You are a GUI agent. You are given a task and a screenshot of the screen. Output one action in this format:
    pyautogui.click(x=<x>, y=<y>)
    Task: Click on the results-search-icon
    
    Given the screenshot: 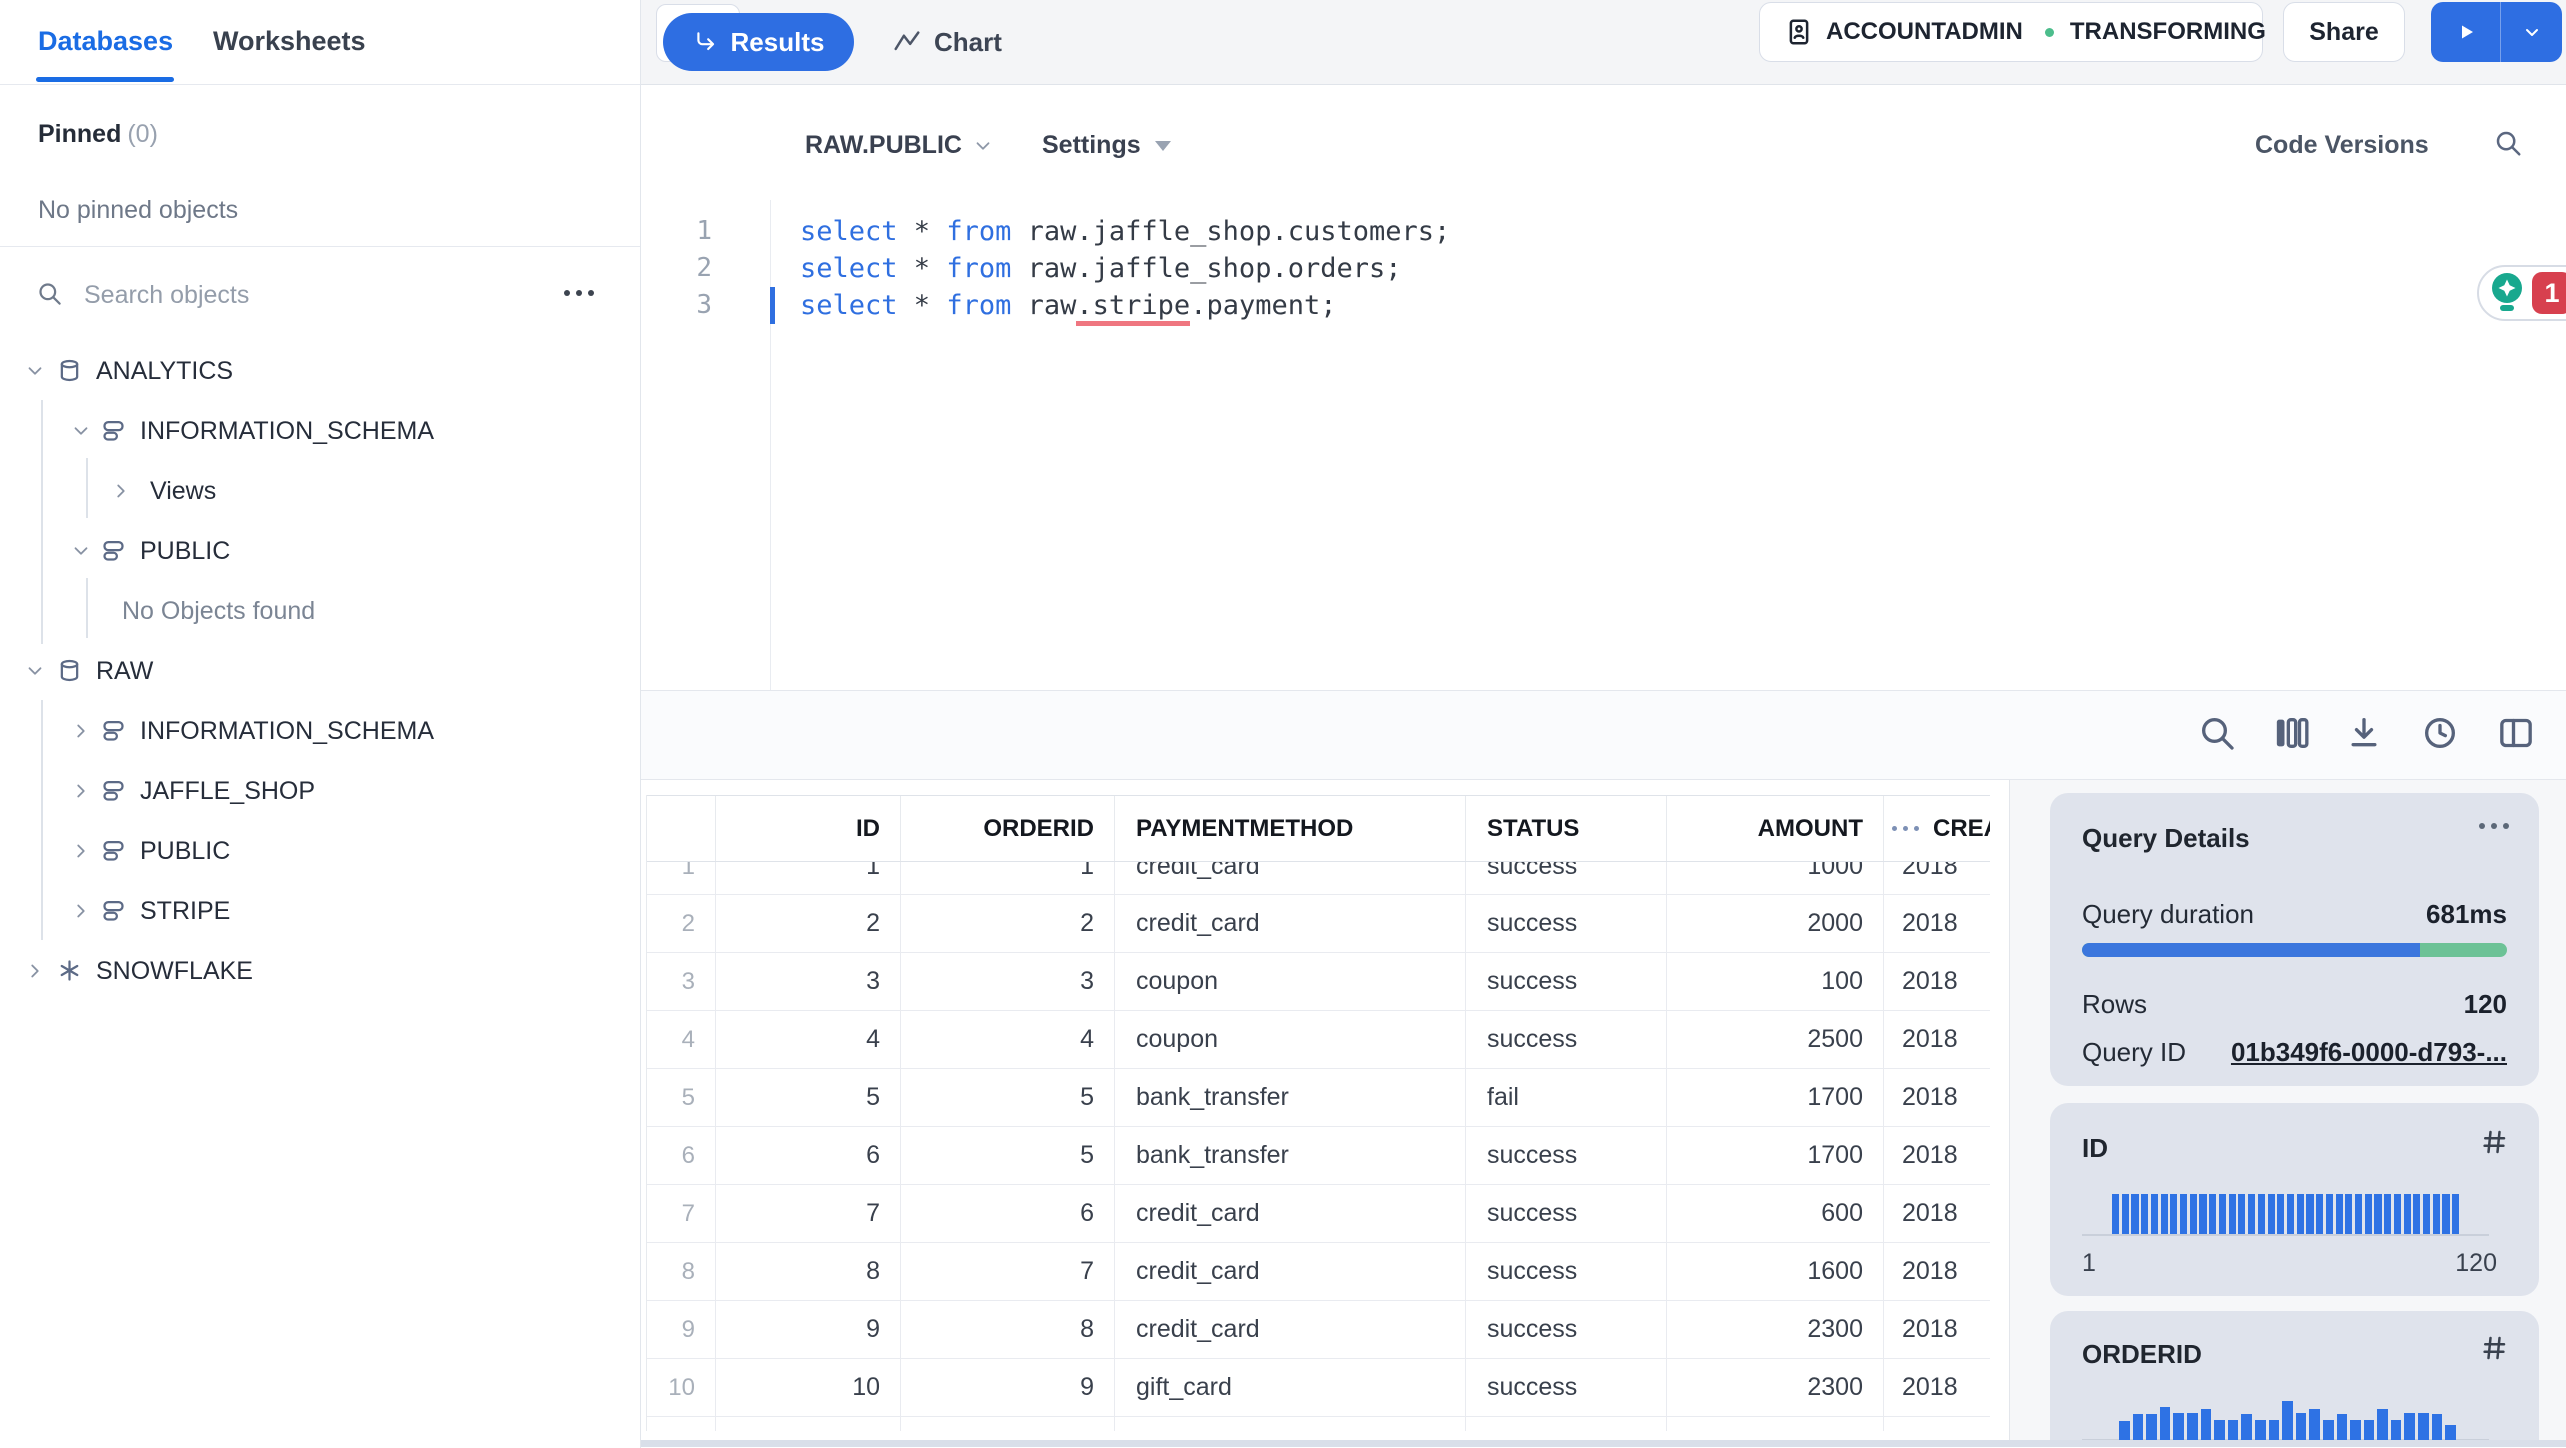 What is the action you would take?
    pyautogui.click(x=2217, y=733)
    